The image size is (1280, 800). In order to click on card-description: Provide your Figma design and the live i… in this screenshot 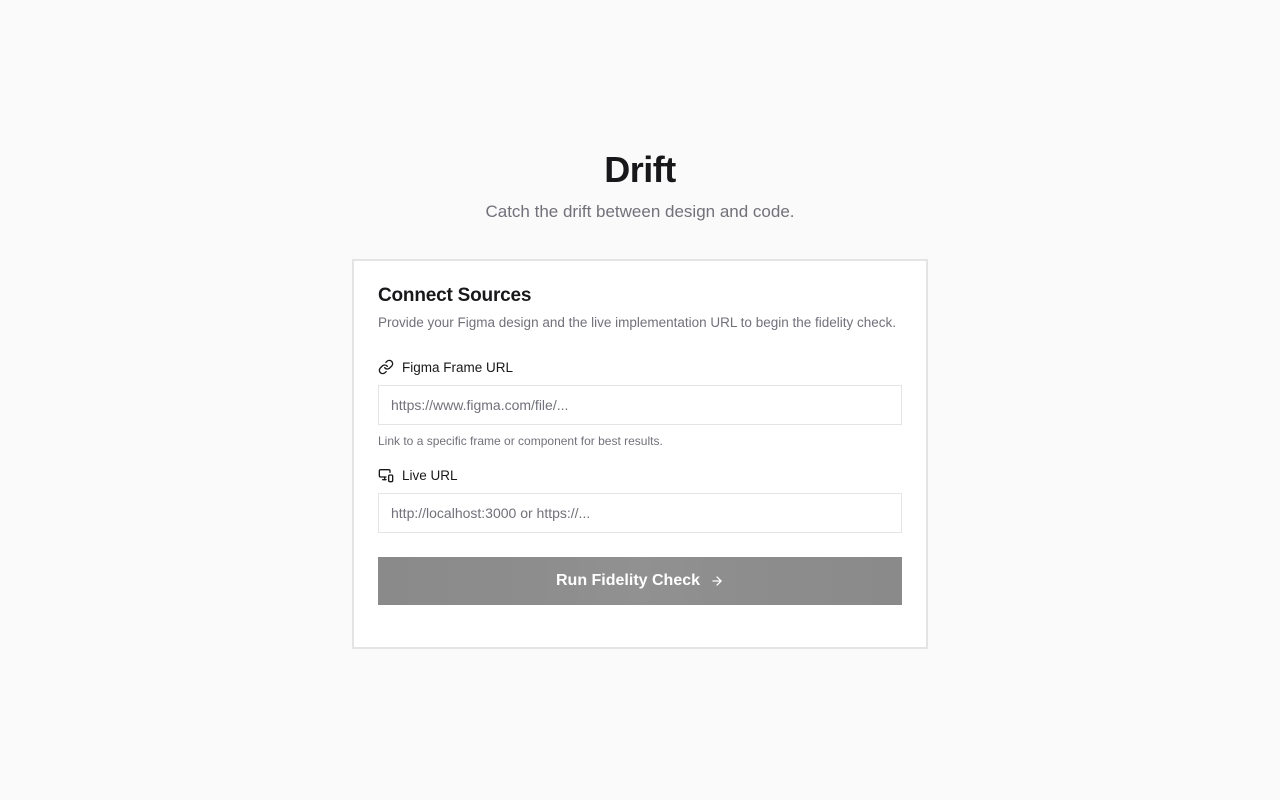, I will do `click(637, 322)`.